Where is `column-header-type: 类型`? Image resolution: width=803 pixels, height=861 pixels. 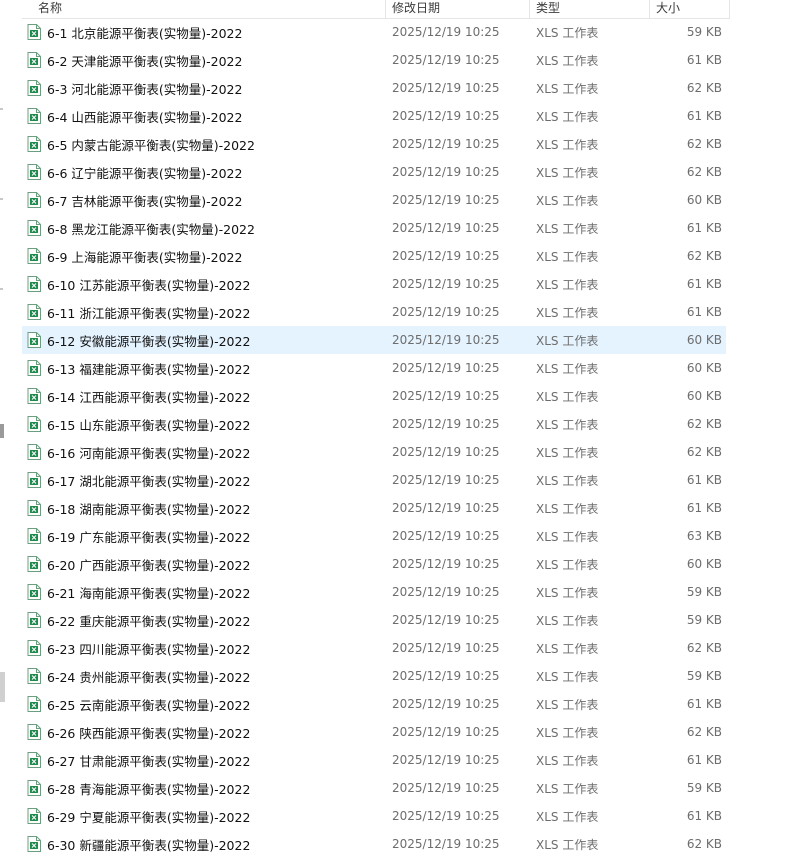
column-header-type: 类型 is located at coordinates (590, 9).